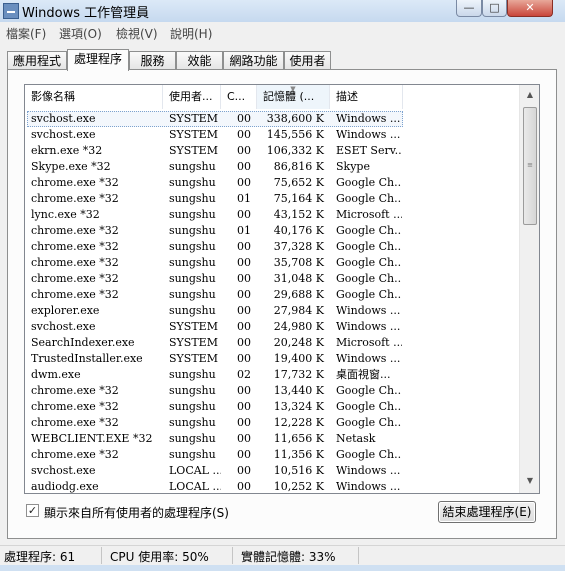 The image size is (565, 571). Describe the element at coordinates (136, 512) in the screenshot. I see `show-all-users-label: 顯示來自所有使用者的處理程序(S)` at that location.